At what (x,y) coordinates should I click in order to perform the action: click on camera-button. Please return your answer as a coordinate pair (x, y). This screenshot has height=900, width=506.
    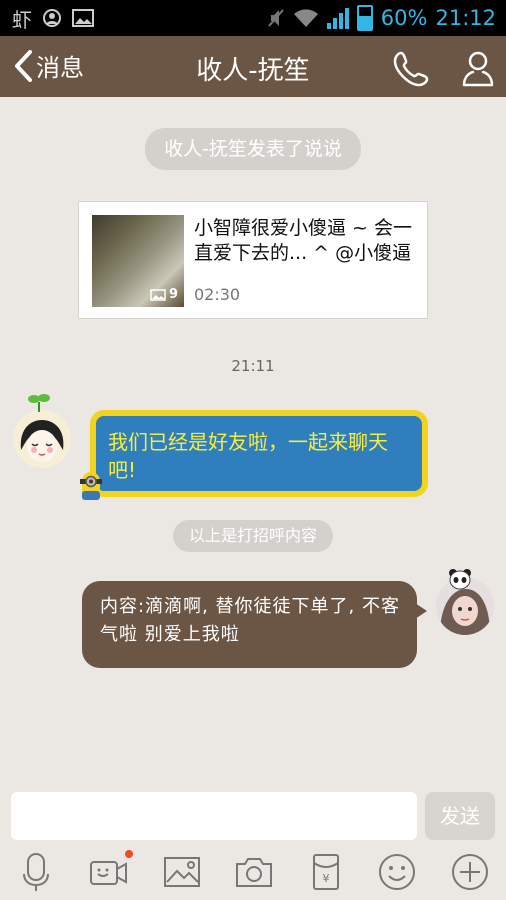
    Looking at the image, I should click on (254, 872).